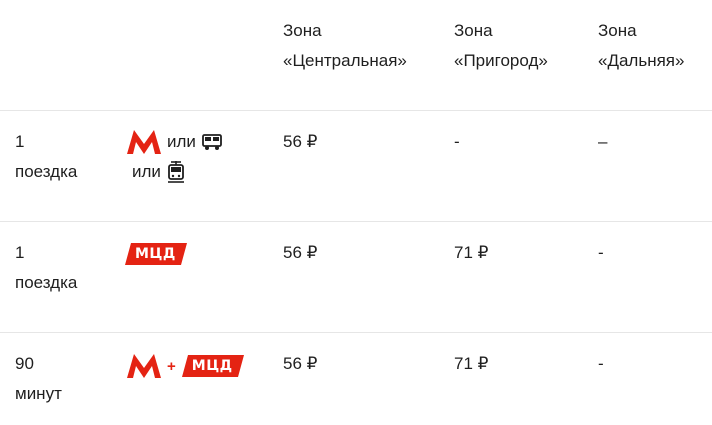  What do you see at coordinates (617, 30) in the screenshot?
I see `header-zone-far-line1: Зона` at bounding box center [617, 30].